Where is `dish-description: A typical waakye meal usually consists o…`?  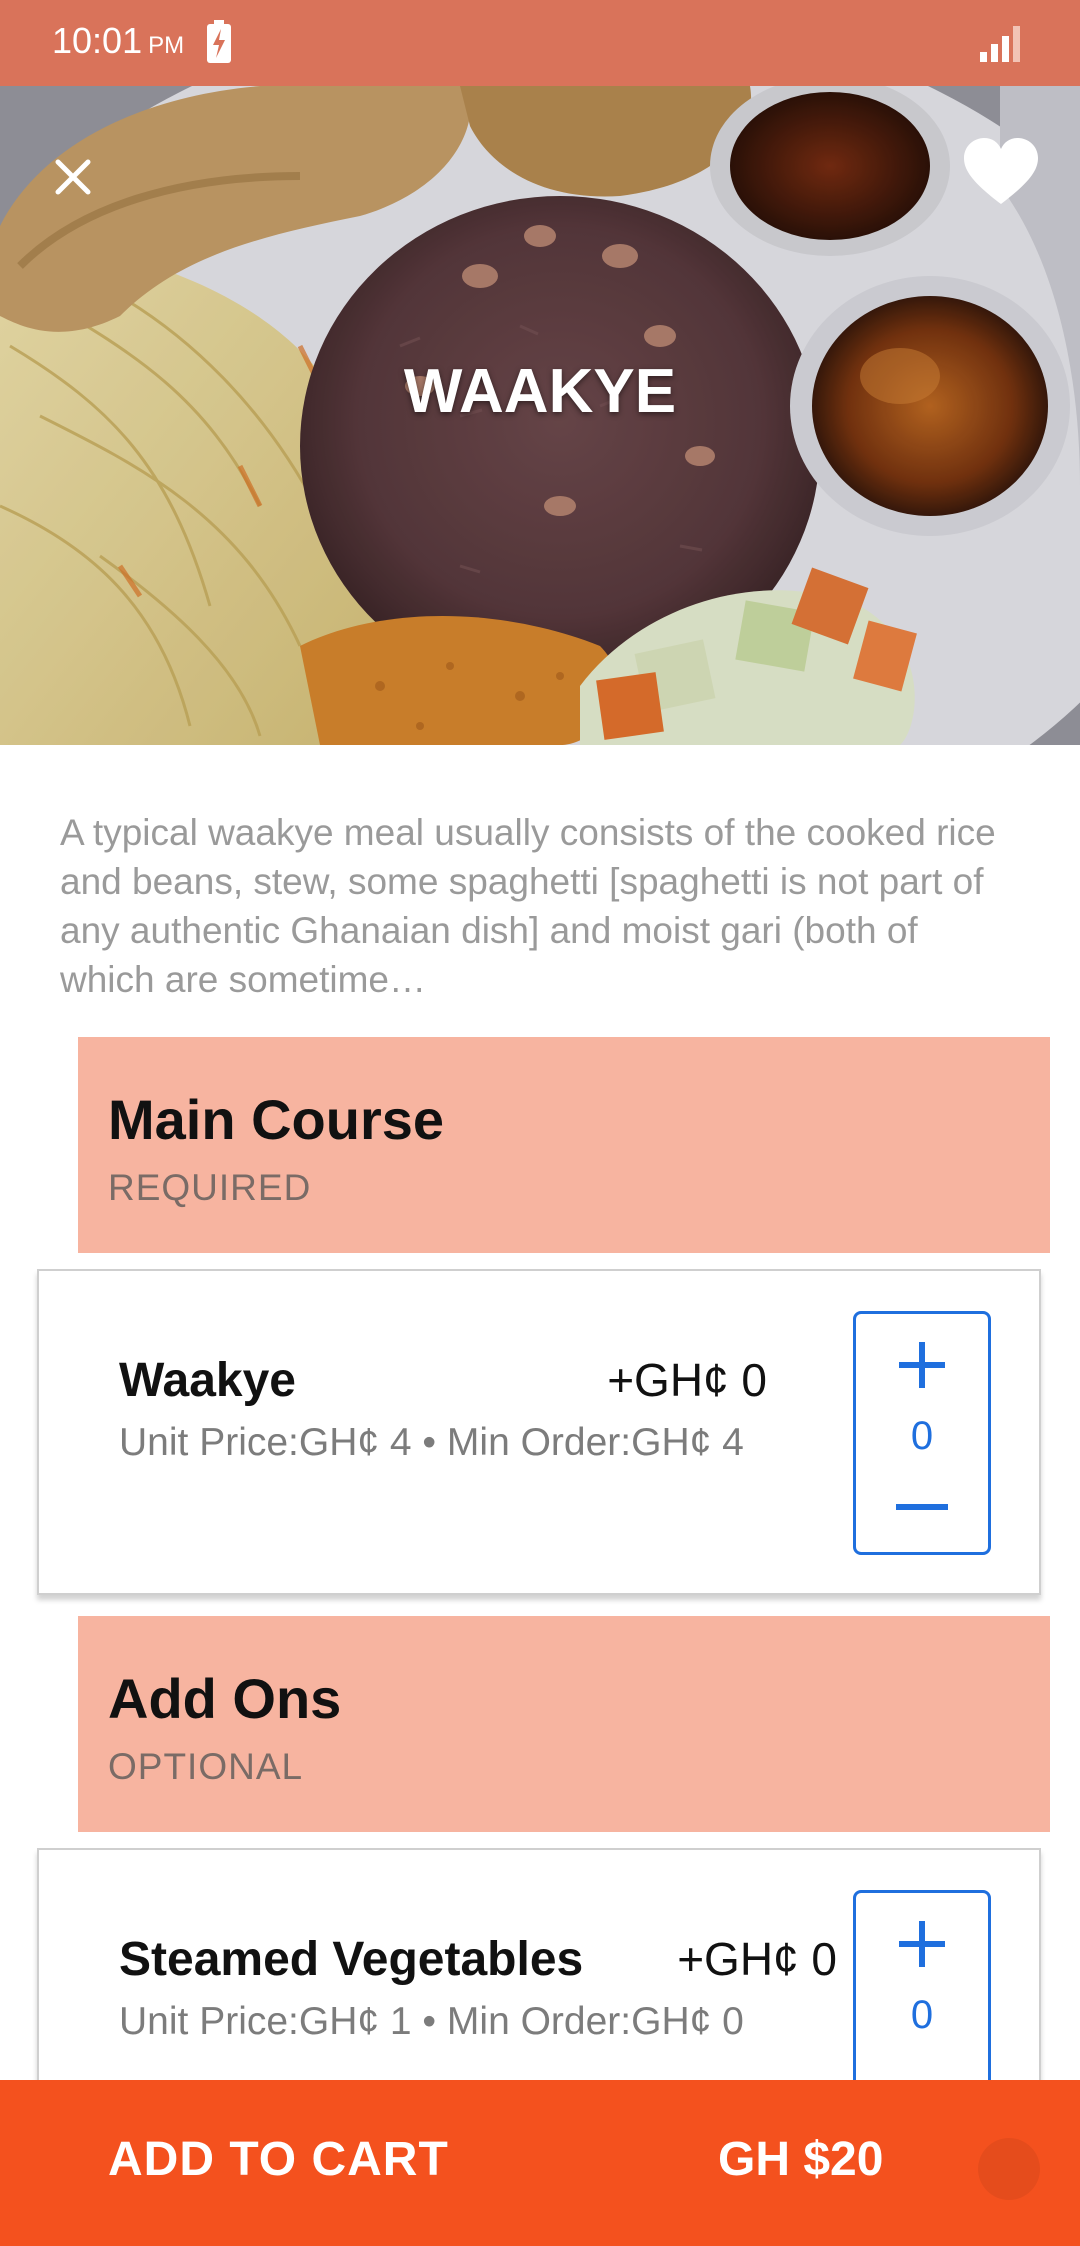 dish-description: A typical waakye meal usually consists o… is located at coordinates (528, 906).